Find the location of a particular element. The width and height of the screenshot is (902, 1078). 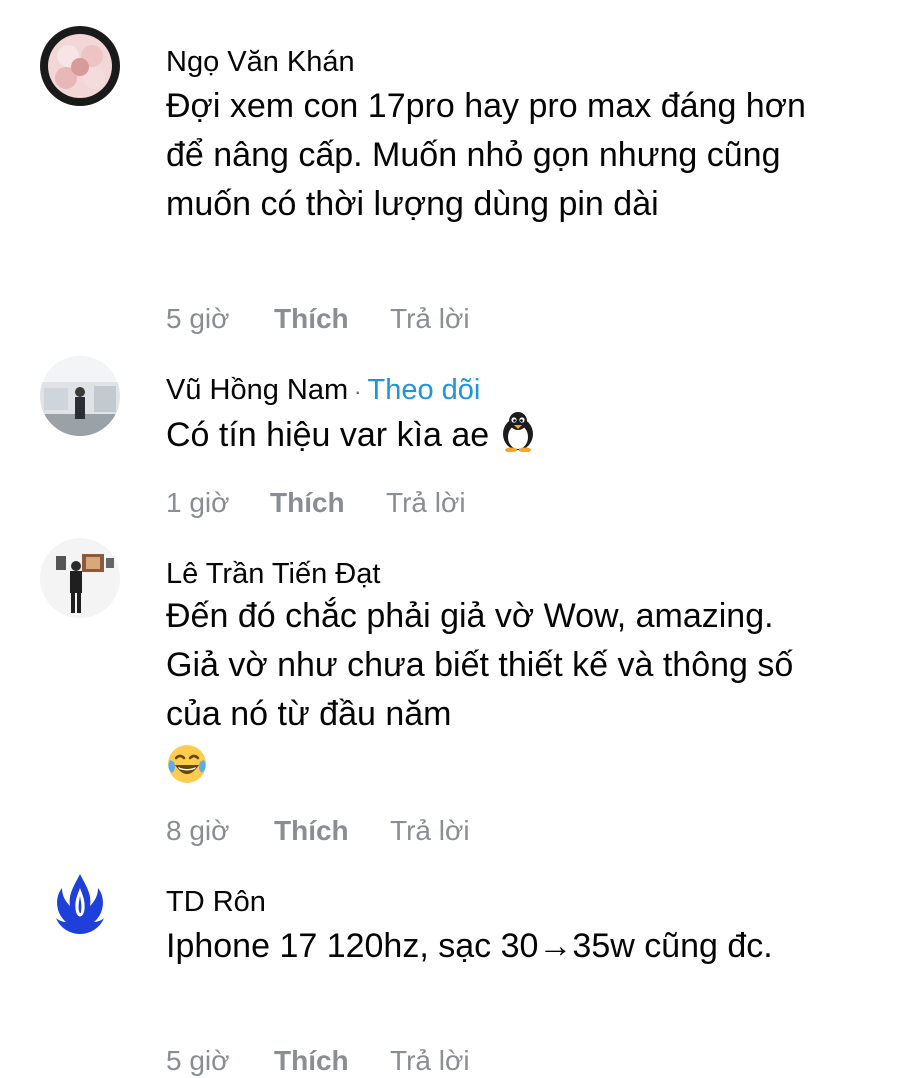

author-name: Lê Trần Tiến Đạt is located at coordinates (273, 574).